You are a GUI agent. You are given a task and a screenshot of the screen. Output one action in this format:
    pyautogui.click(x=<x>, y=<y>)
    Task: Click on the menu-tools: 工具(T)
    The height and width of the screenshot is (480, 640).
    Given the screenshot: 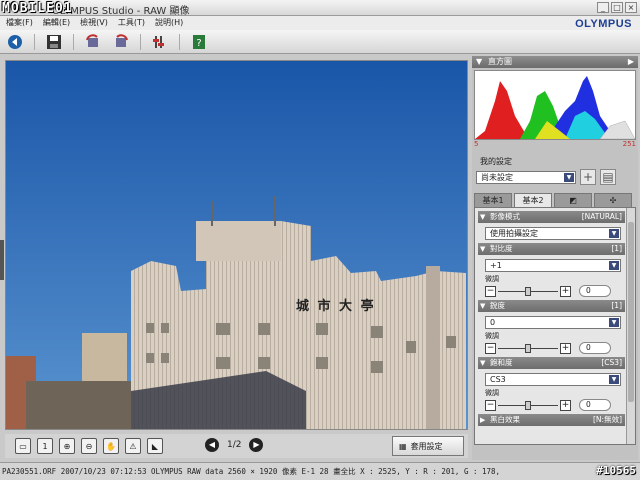 What is the action you would take?
    pyautogui.click(x=131, y=23)
    